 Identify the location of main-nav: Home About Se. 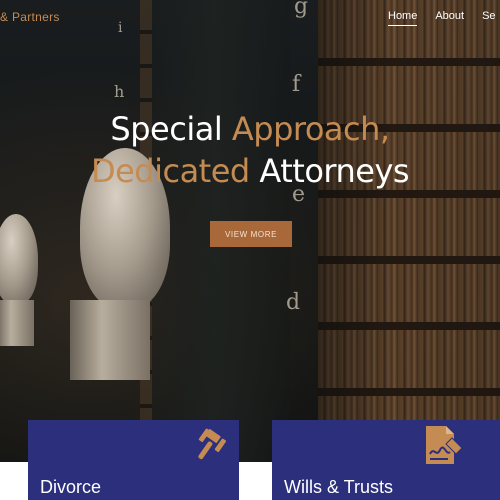
(444, 18).